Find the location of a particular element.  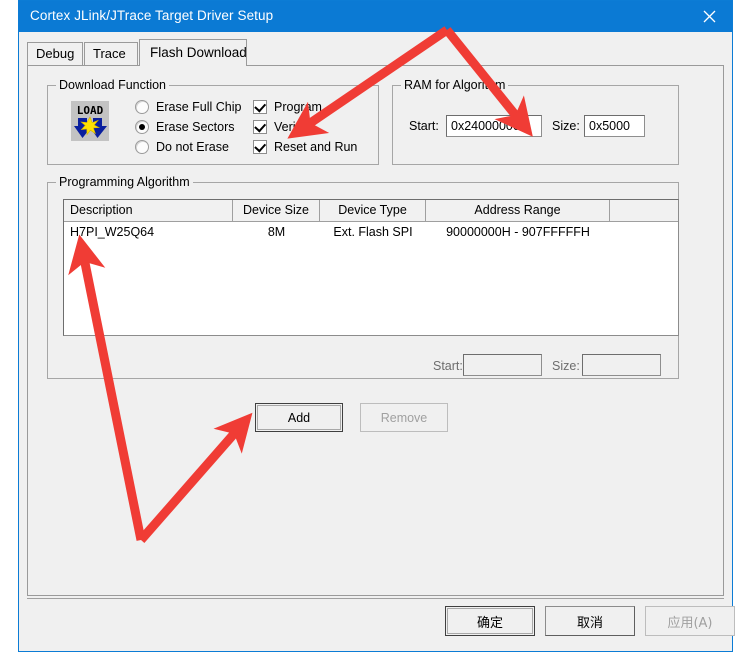

apply-button-label: 应用(A) is located at coordinates (690, 623).